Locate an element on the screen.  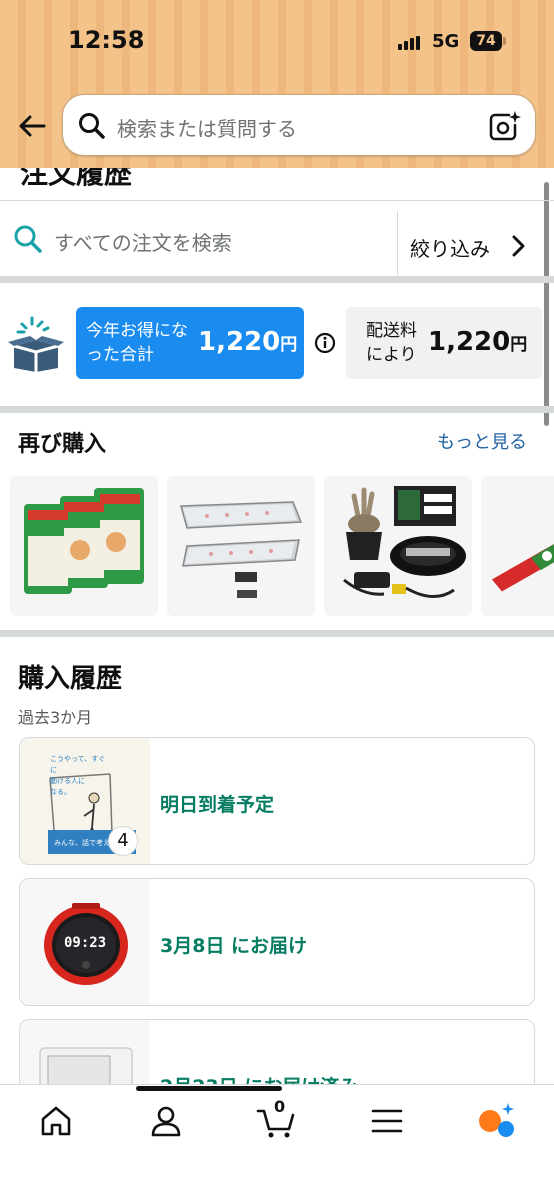
order-card: 09:23 3月8日 にお届け is located at coordinates (277, 942).